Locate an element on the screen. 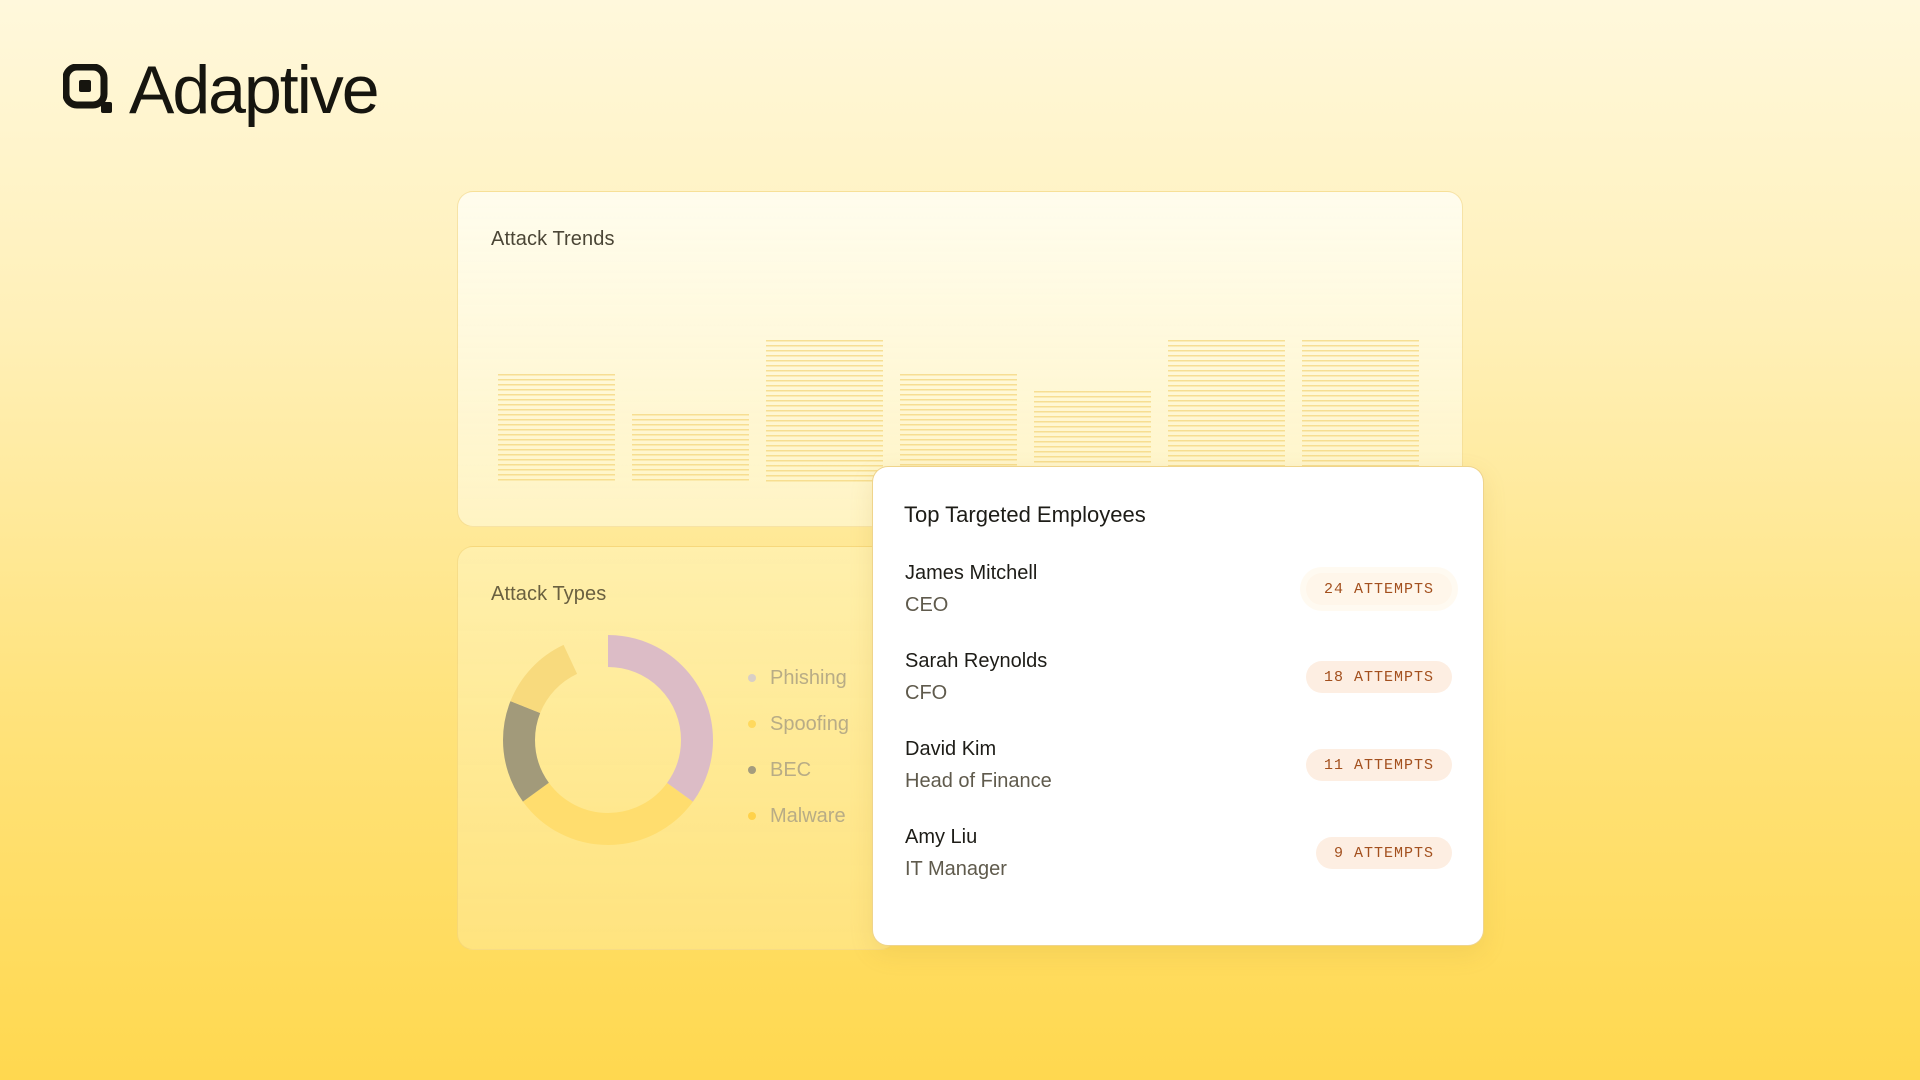  employee-name: Amy Liu is located at coordinates (941, 837).